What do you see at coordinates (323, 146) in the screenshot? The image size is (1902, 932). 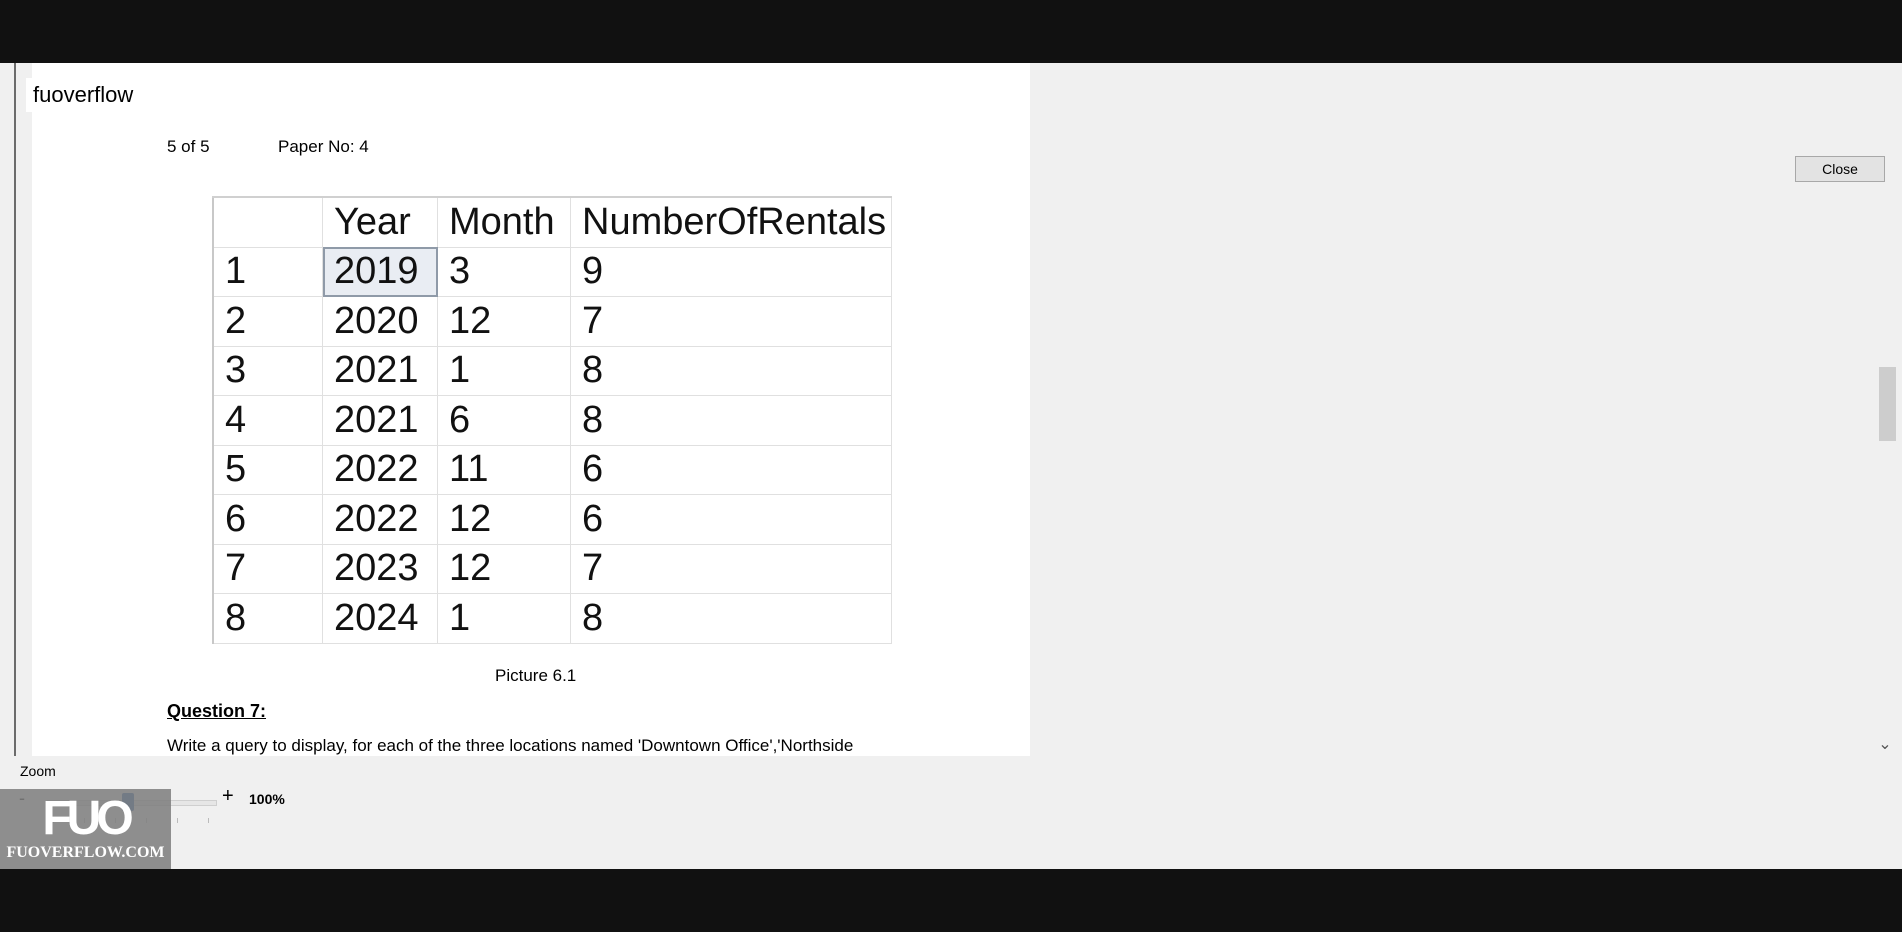 I see `paper-number: Paper No: 4` at bounding box center [323, 146].